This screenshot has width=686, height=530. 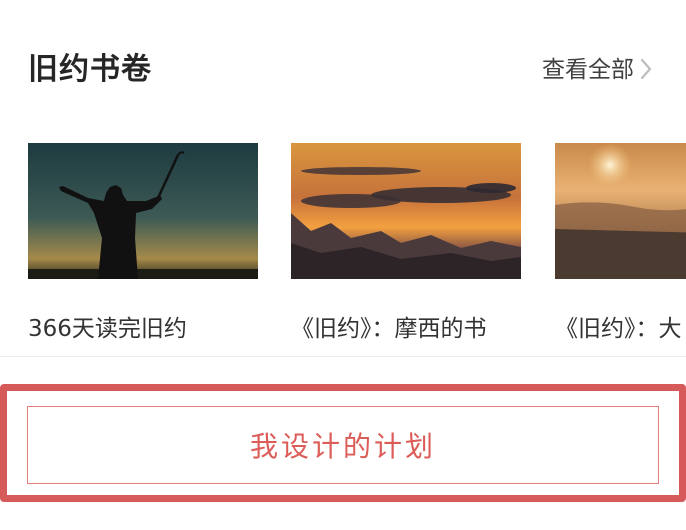 I want to click on plan-card-third: 《旧约》：大, so click(x=620, y=242).